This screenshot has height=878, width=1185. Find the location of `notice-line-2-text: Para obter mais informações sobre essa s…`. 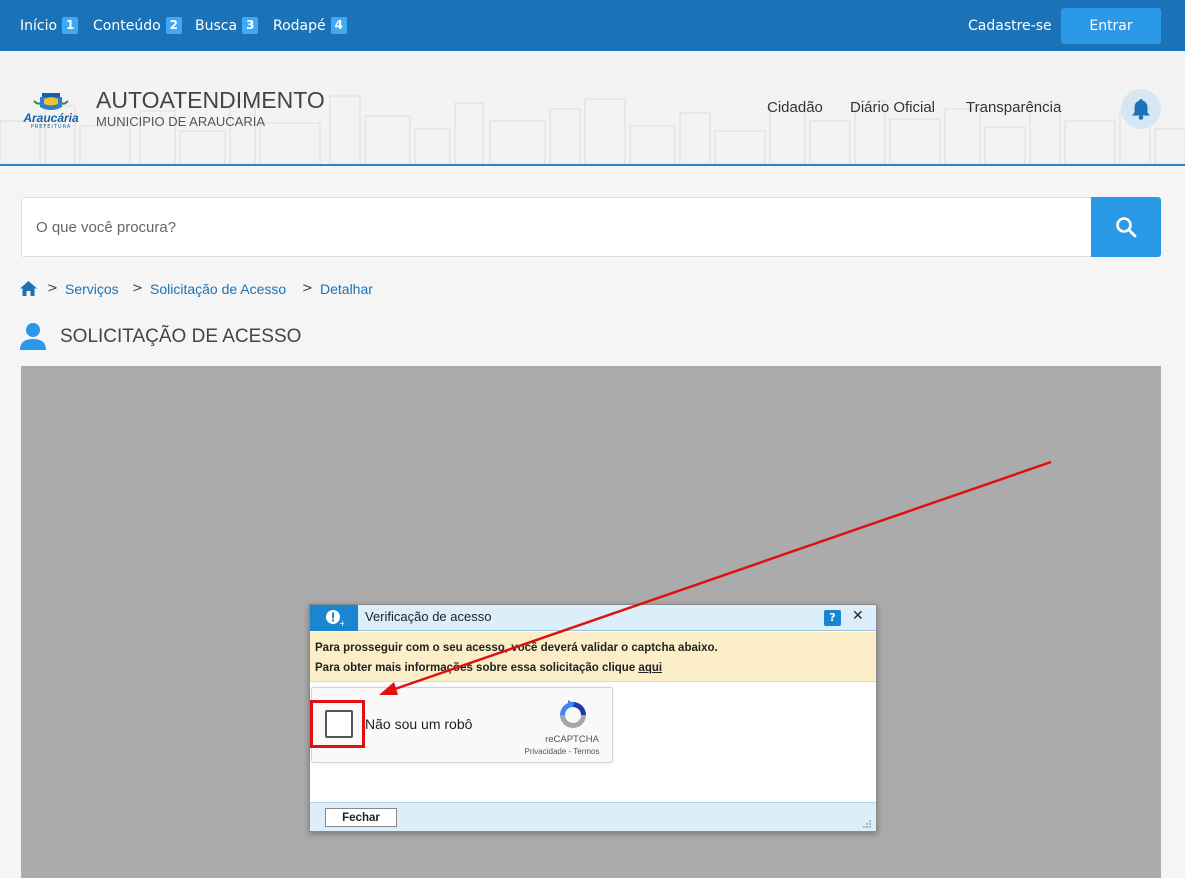

notice-line-2-text: Para obter mais informações sobre essa s… is located at coordinates (477, 668).